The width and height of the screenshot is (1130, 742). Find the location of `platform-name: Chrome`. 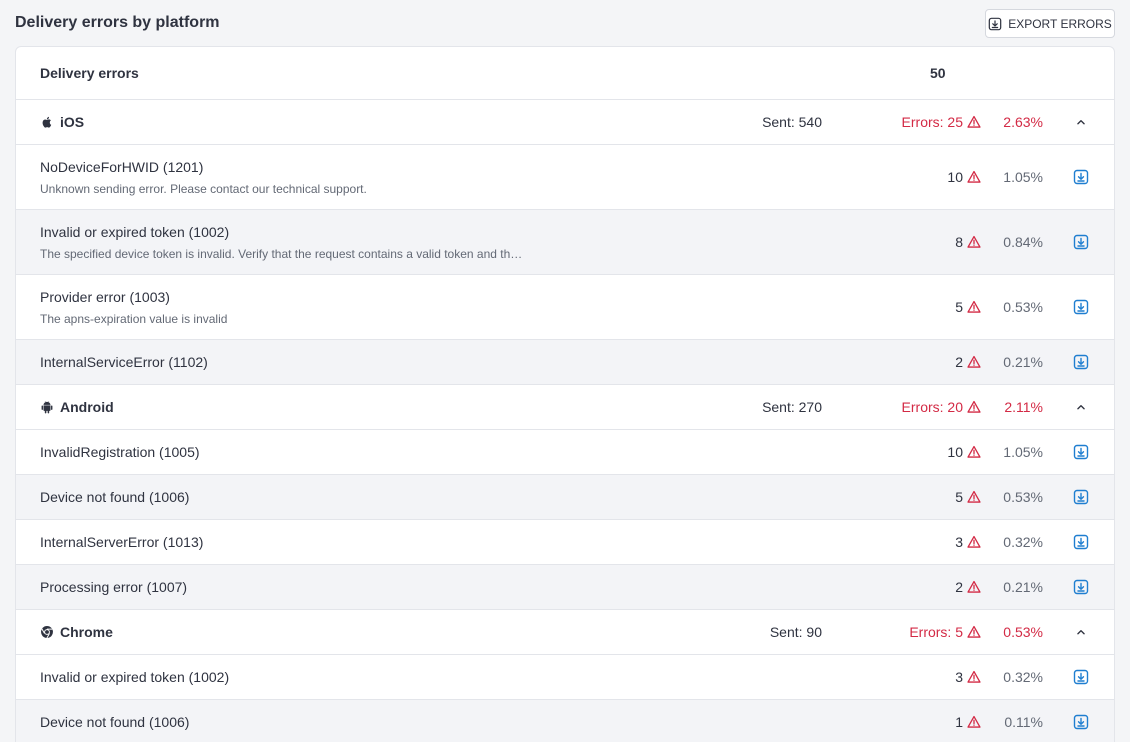

platform-name: Chrome is located at coordinates (76, 632).